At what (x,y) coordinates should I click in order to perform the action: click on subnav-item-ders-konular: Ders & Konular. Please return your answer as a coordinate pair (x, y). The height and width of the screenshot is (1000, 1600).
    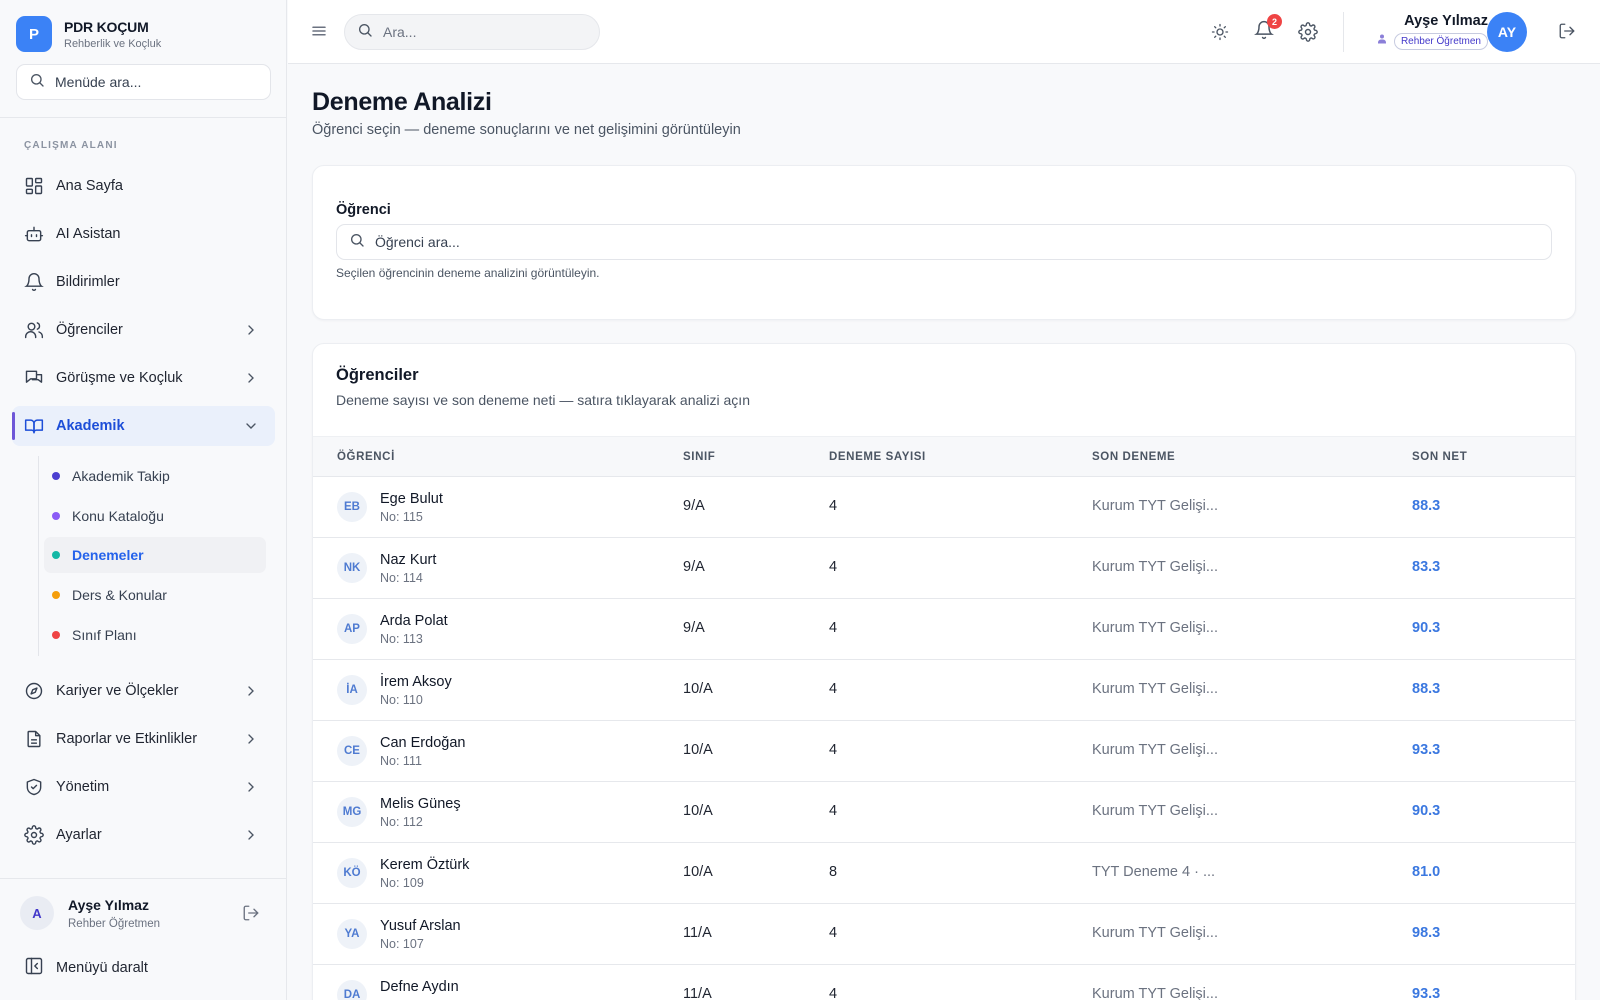
    Looking at the image, I should click on (155, 595).